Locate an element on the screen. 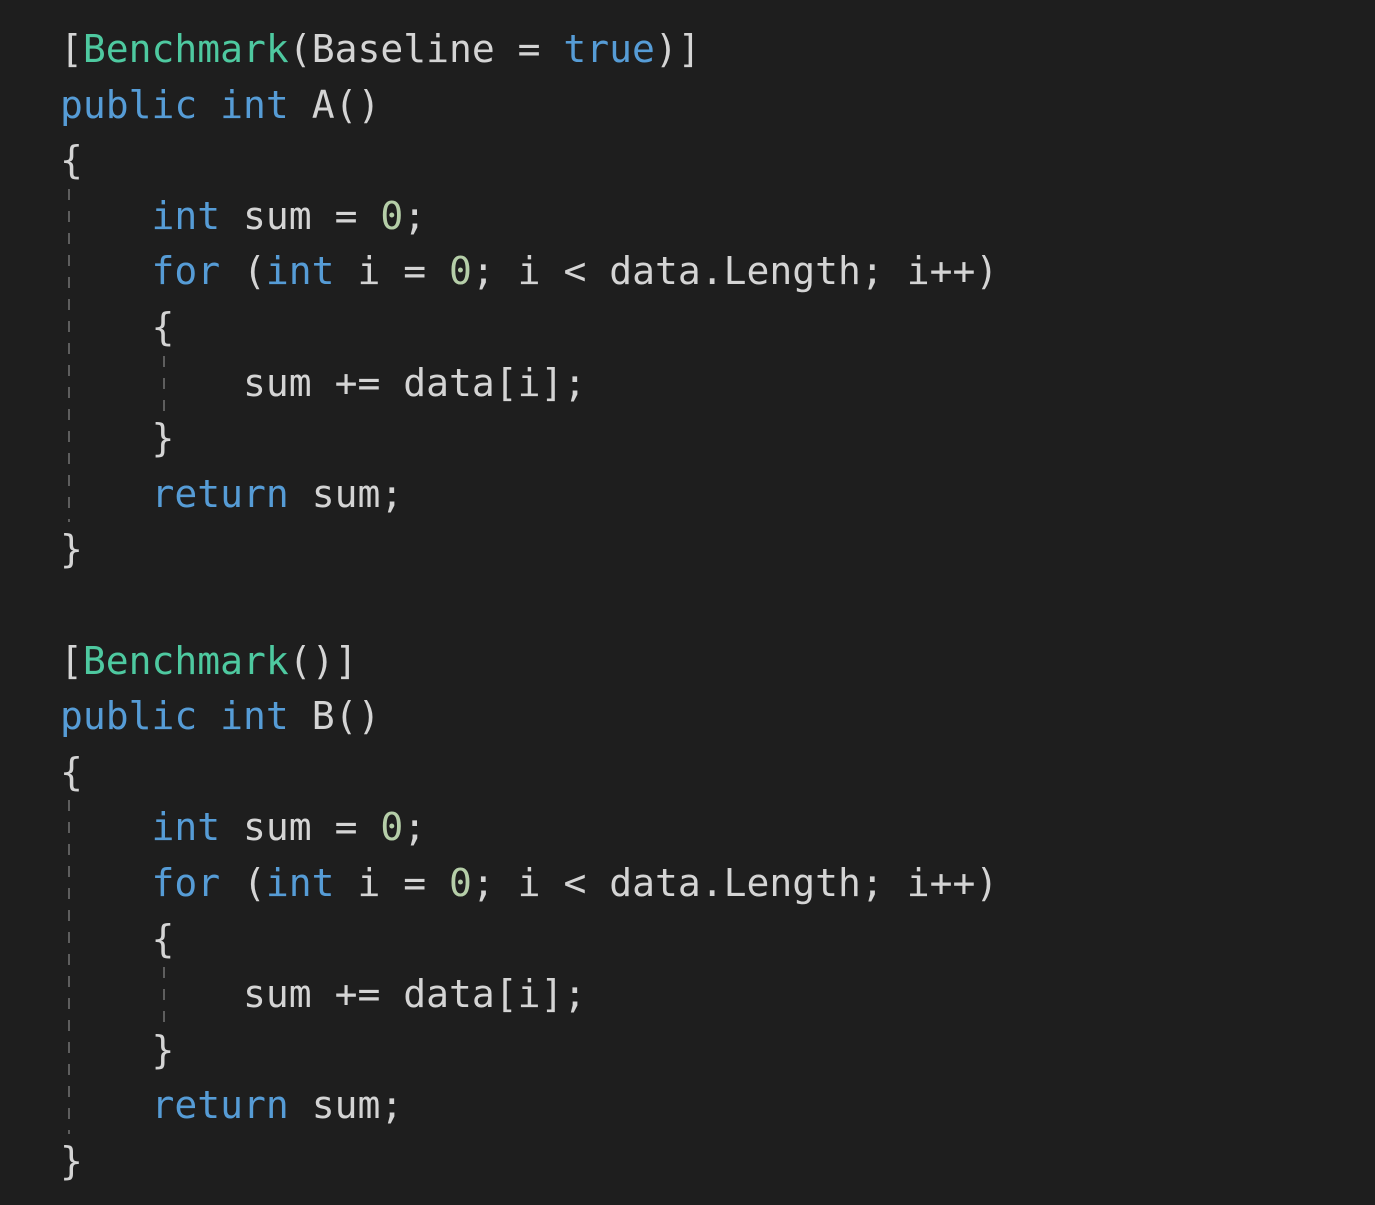  token-op: ++ is located at coordinates (952, 271).